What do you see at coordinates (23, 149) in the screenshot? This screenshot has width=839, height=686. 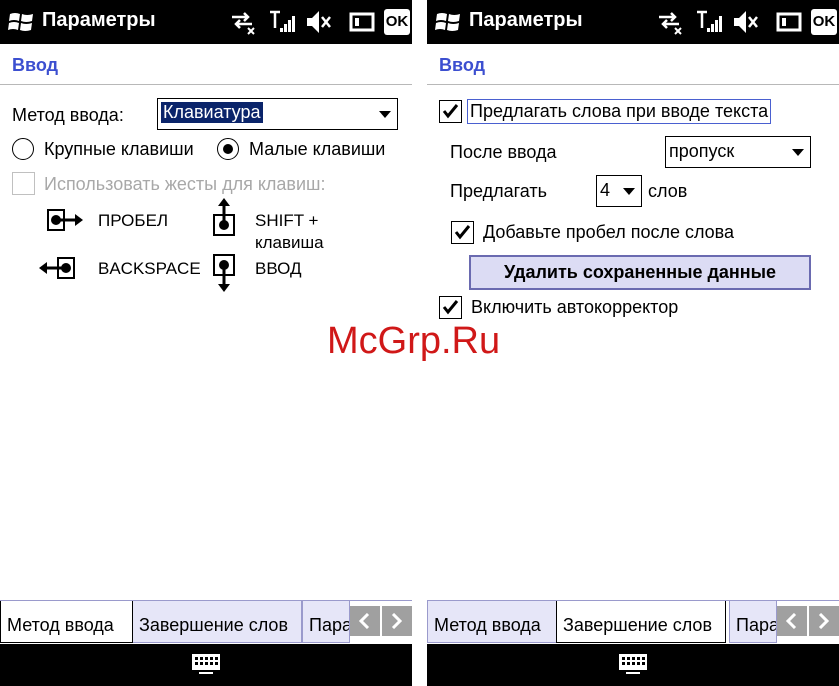 I see `radio-large-keys` at bounding box center [23, 149].